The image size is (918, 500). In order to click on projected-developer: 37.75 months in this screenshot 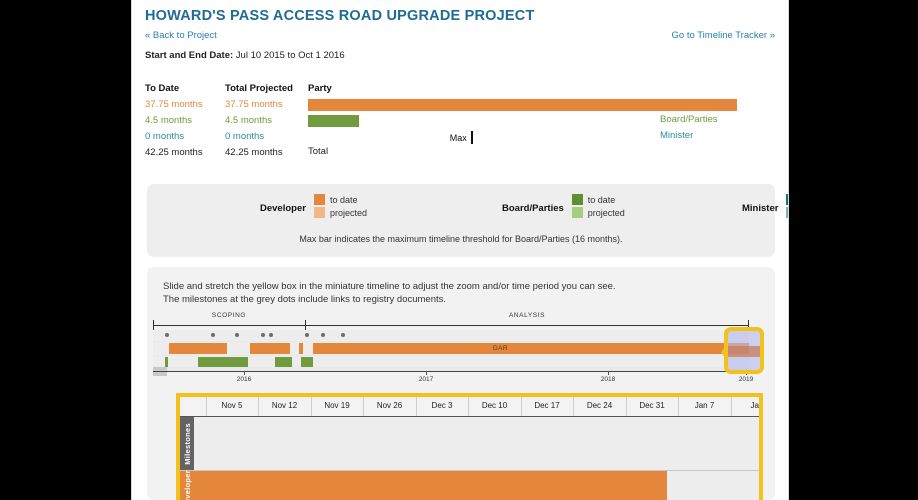, I will do `click(254, 104)`.